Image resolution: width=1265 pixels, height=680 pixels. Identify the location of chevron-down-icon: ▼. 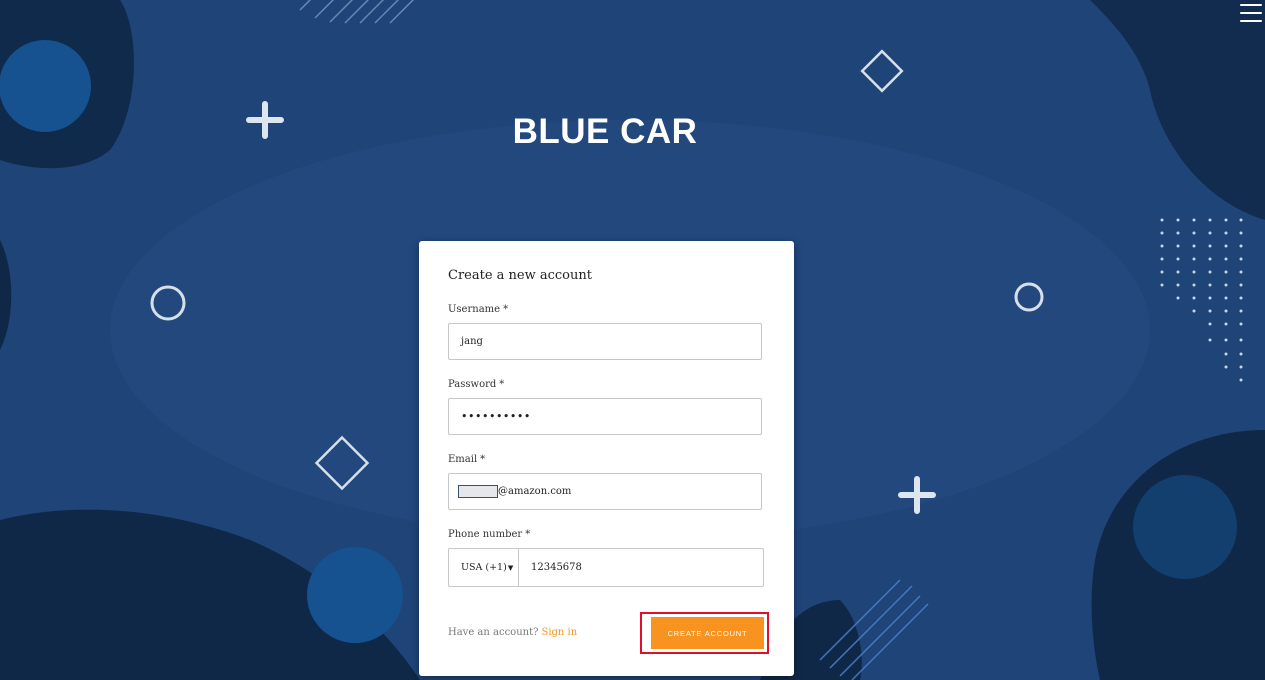
(510, 567).